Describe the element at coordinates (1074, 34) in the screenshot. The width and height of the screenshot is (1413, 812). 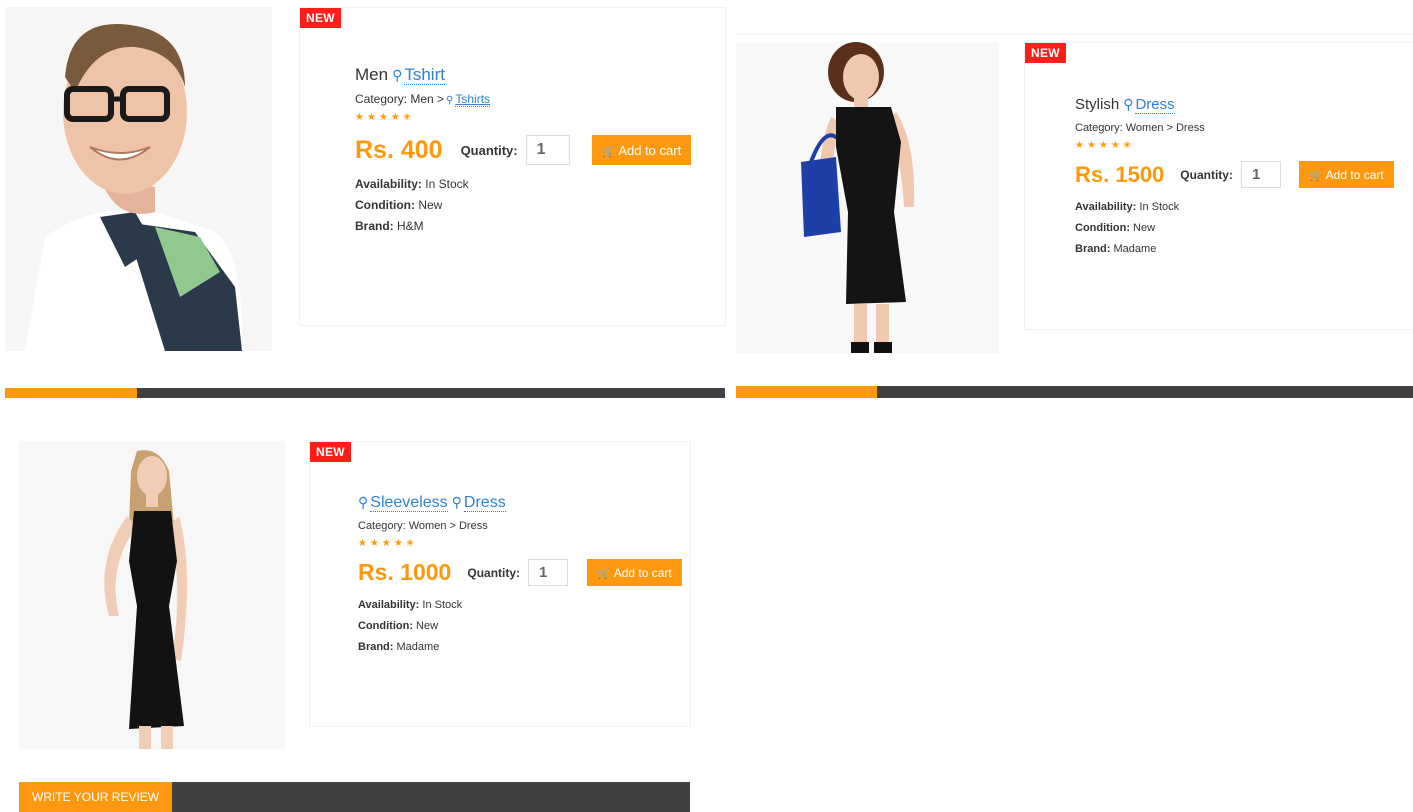
I see `divider` at that location.